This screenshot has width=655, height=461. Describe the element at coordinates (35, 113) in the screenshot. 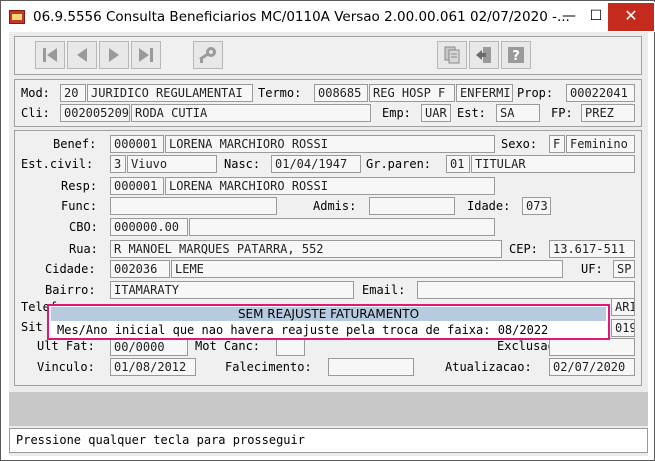

I see `cli-label: Cli:` at that location.